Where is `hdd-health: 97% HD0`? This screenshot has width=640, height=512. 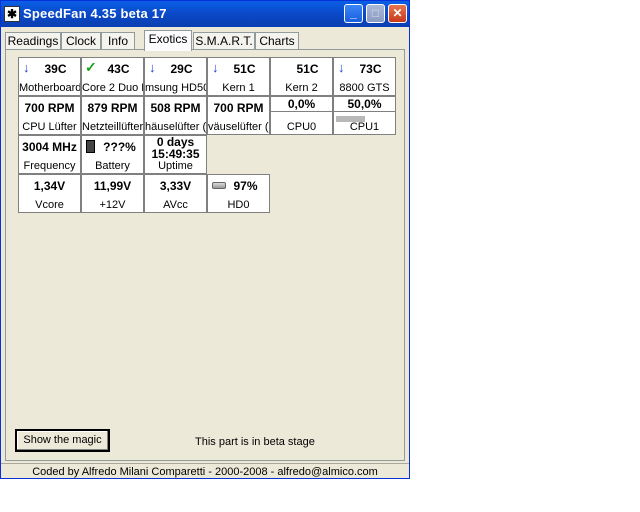 hdd-health: 97% HD0 is located at coordinates (238, 193).